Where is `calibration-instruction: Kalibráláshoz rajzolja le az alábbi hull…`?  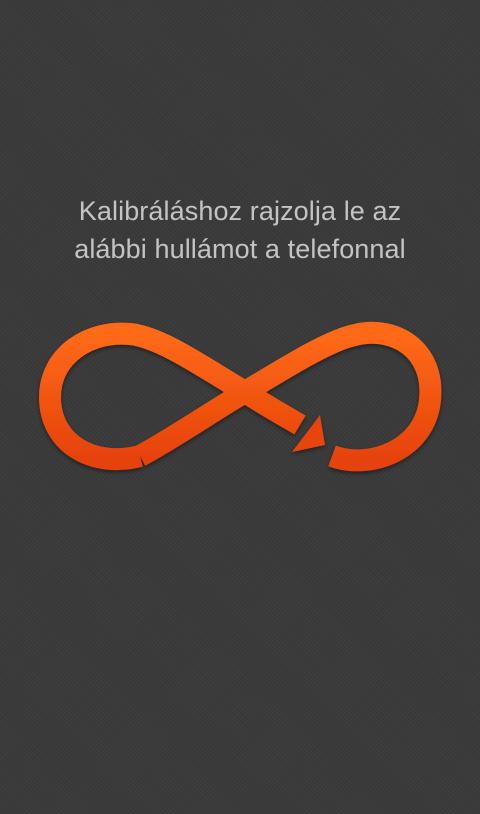 calibration-instruction: Kalibráláshoz rajzolja le az alábbi hull… is located at coordinates (240, 230).